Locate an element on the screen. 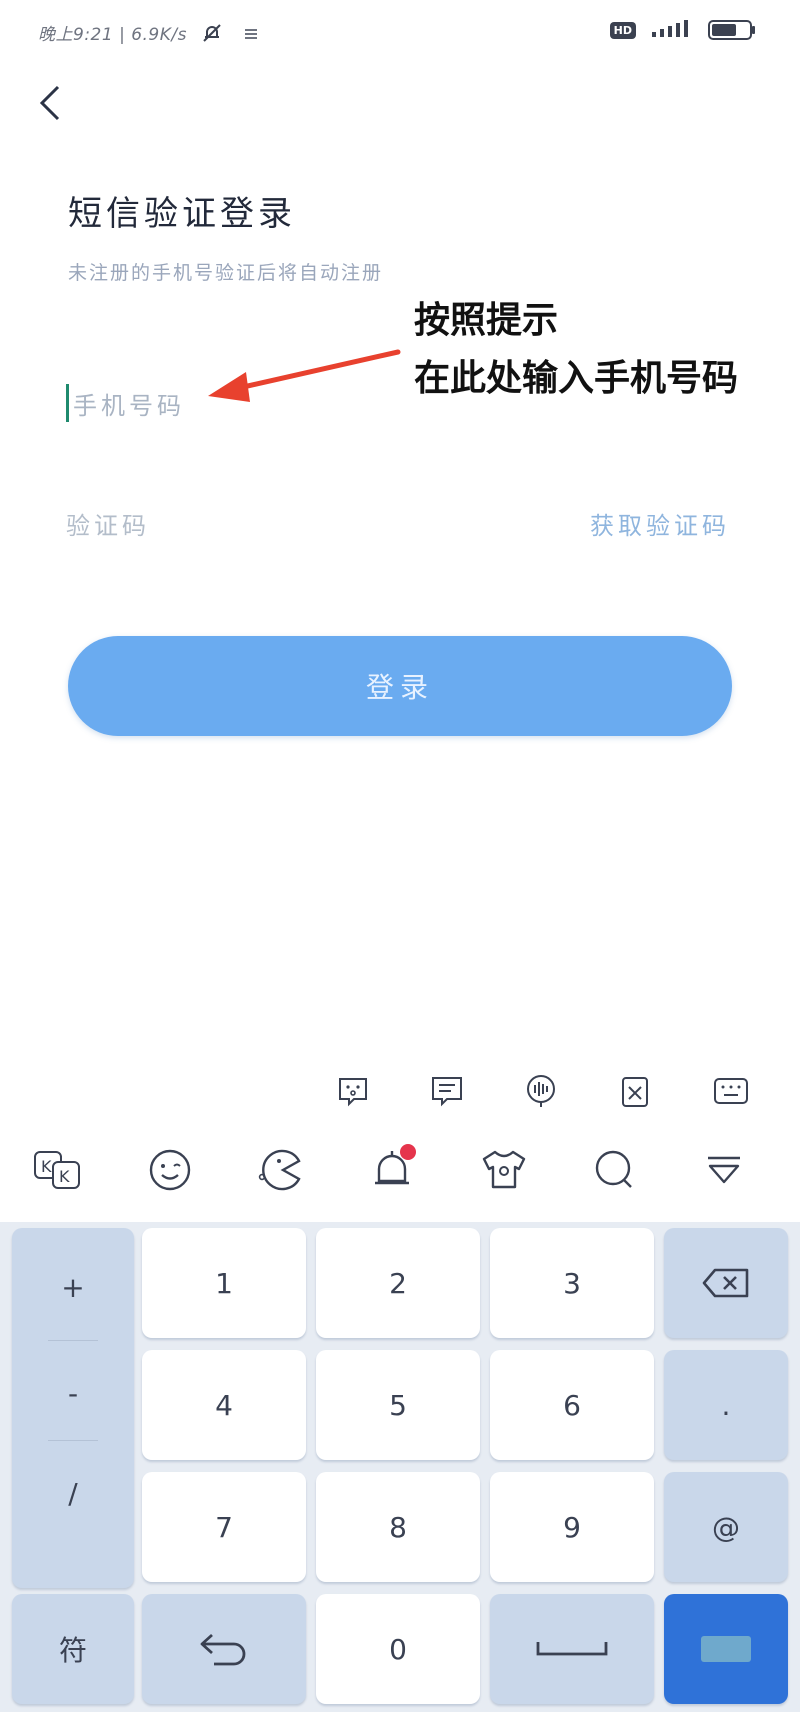 The width and height of the screenshot is (800, 1712). phone-placeholder: 手机号码 is located at coordinates (129, 405).